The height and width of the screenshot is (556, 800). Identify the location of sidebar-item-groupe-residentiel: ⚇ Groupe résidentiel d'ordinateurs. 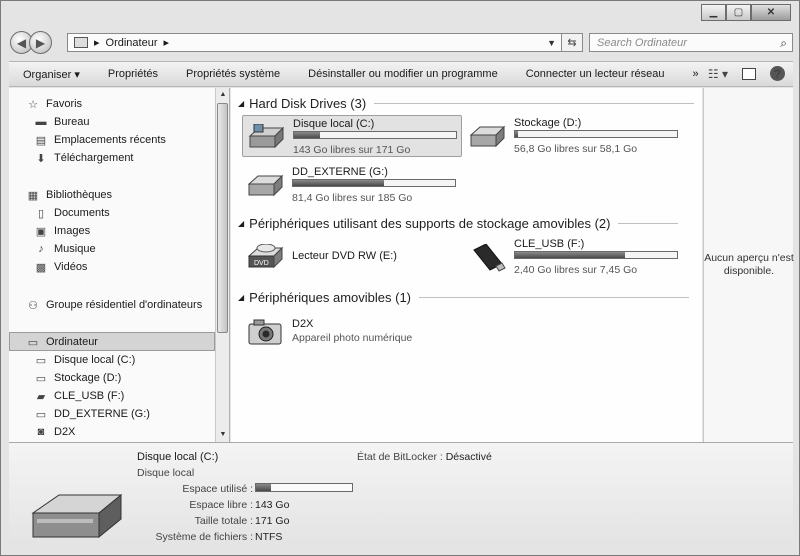
(114, 305).